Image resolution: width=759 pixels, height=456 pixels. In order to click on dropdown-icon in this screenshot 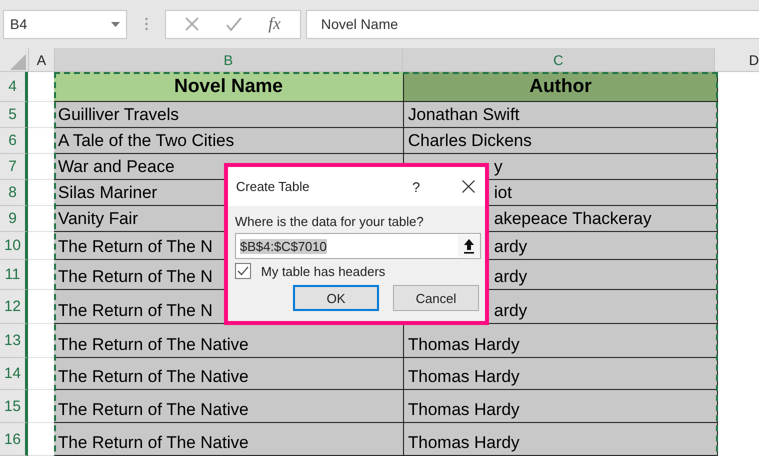, I will do `click(115, 24)`.